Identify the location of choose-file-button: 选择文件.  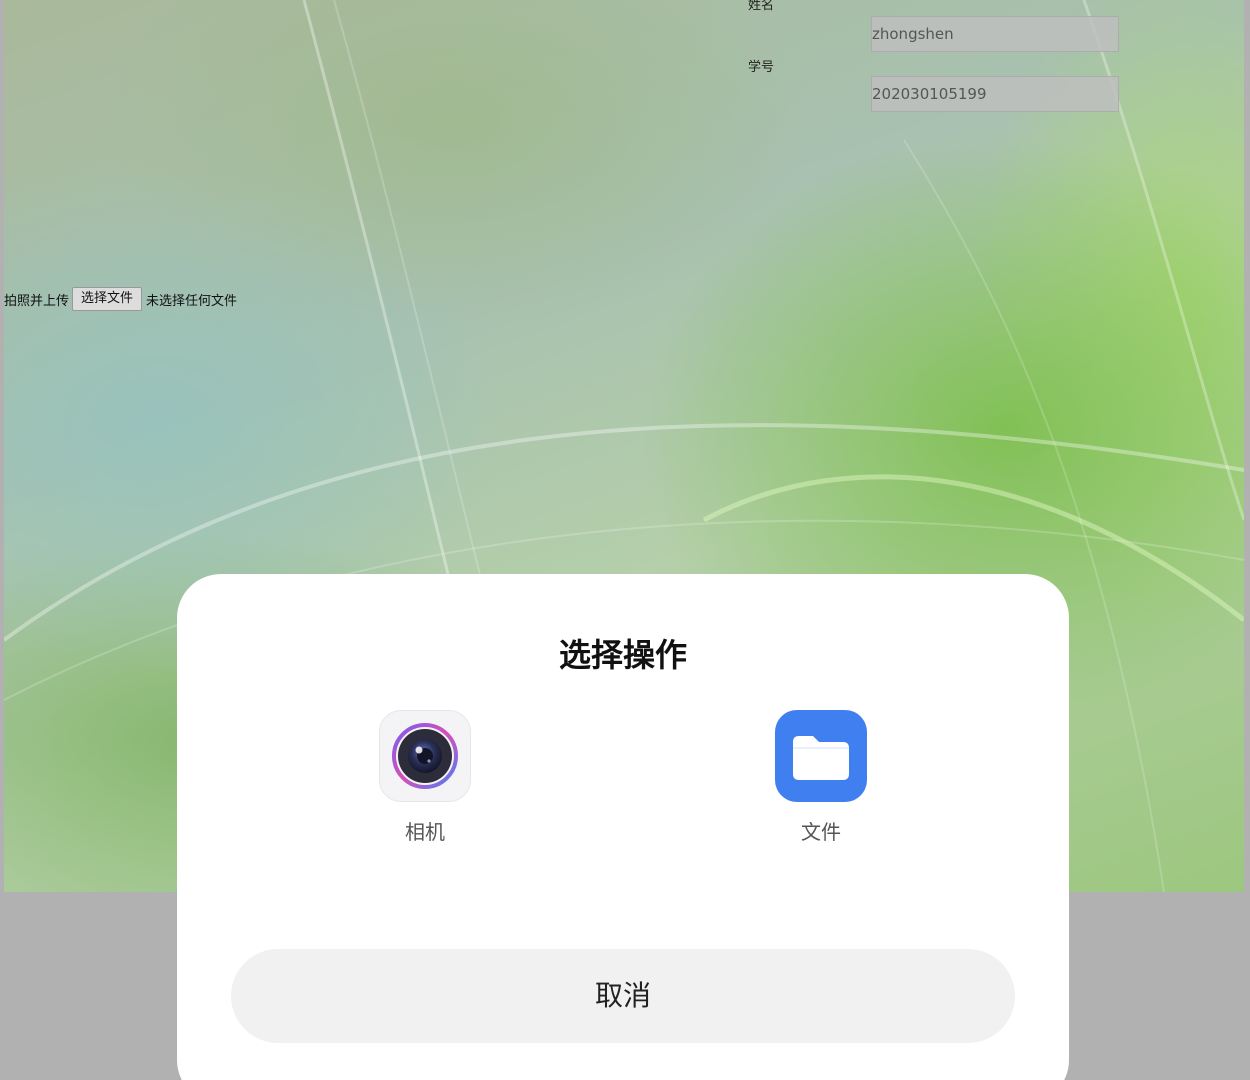
(107, 299).